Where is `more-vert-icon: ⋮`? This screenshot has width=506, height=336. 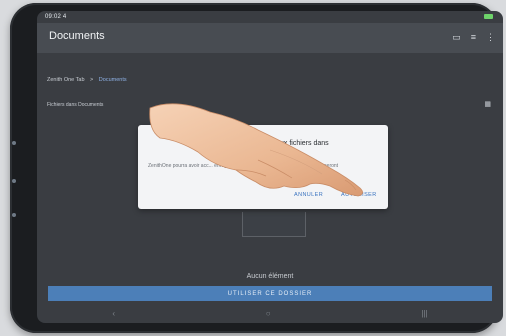
more-vert-icon: ⋮ is located at coordinates (490, 37).